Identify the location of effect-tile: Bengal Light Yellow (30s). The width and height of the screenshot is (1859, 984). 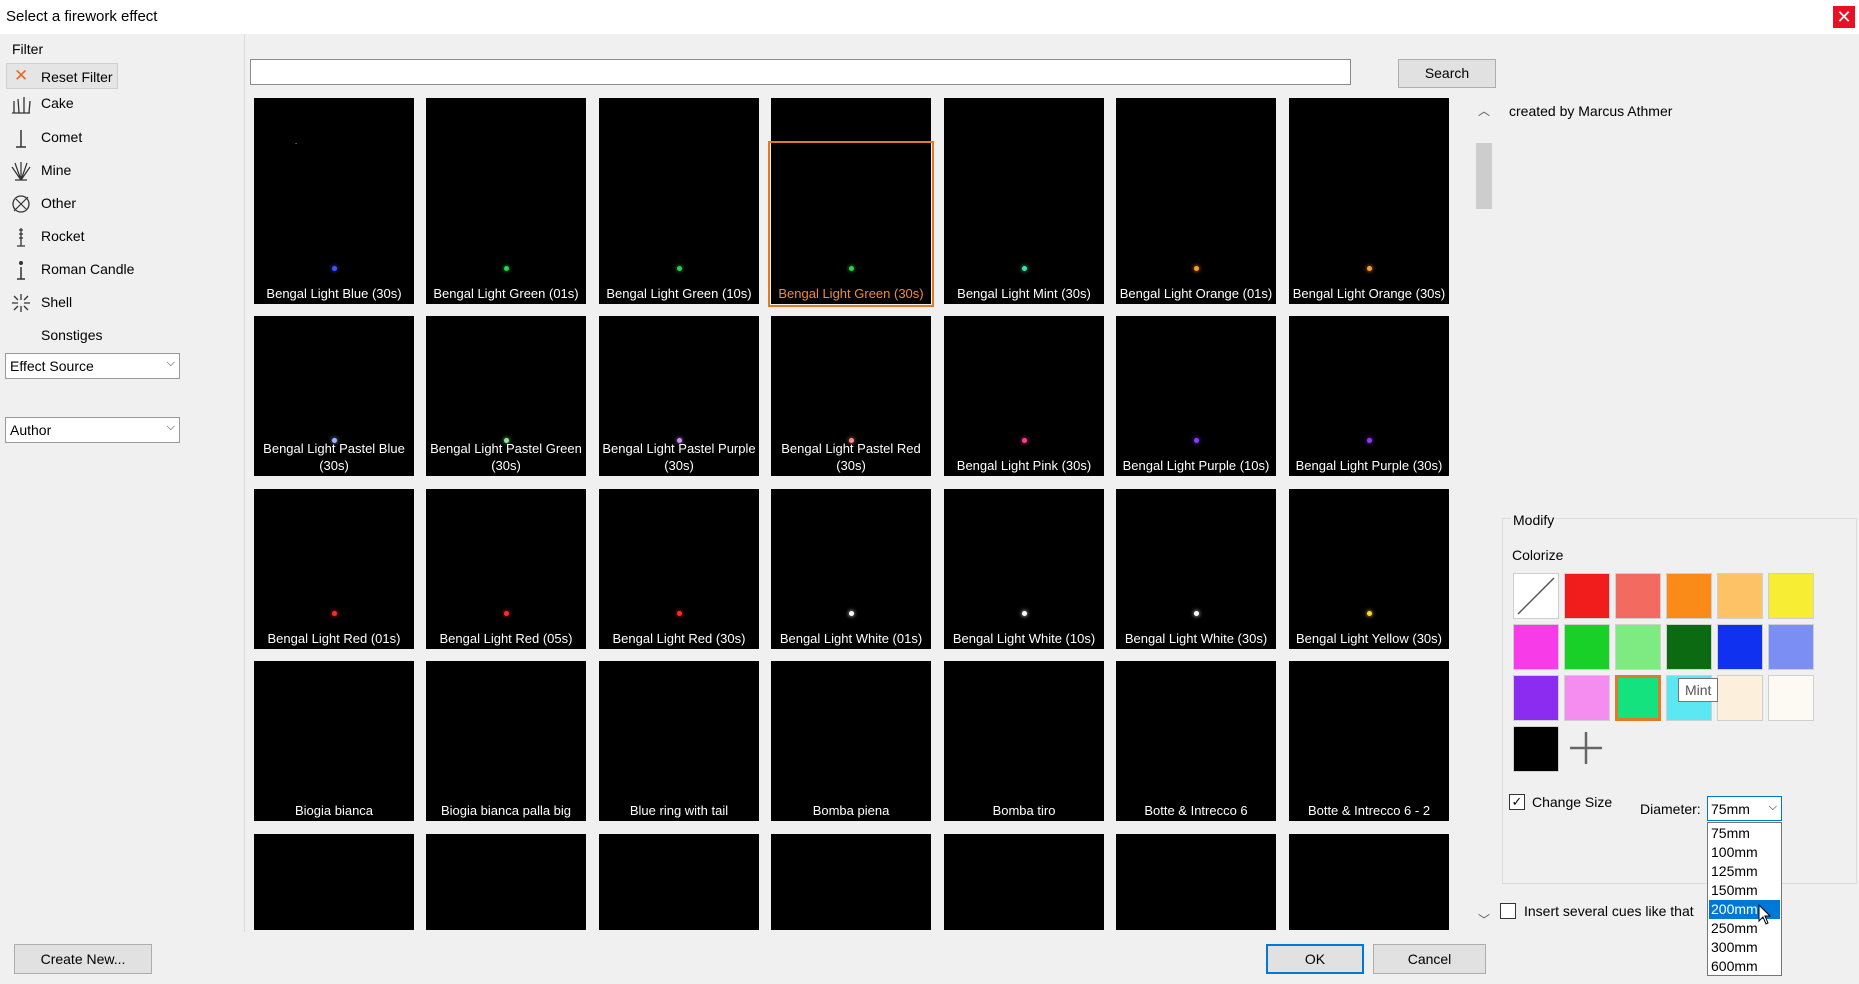
(1369, 569).